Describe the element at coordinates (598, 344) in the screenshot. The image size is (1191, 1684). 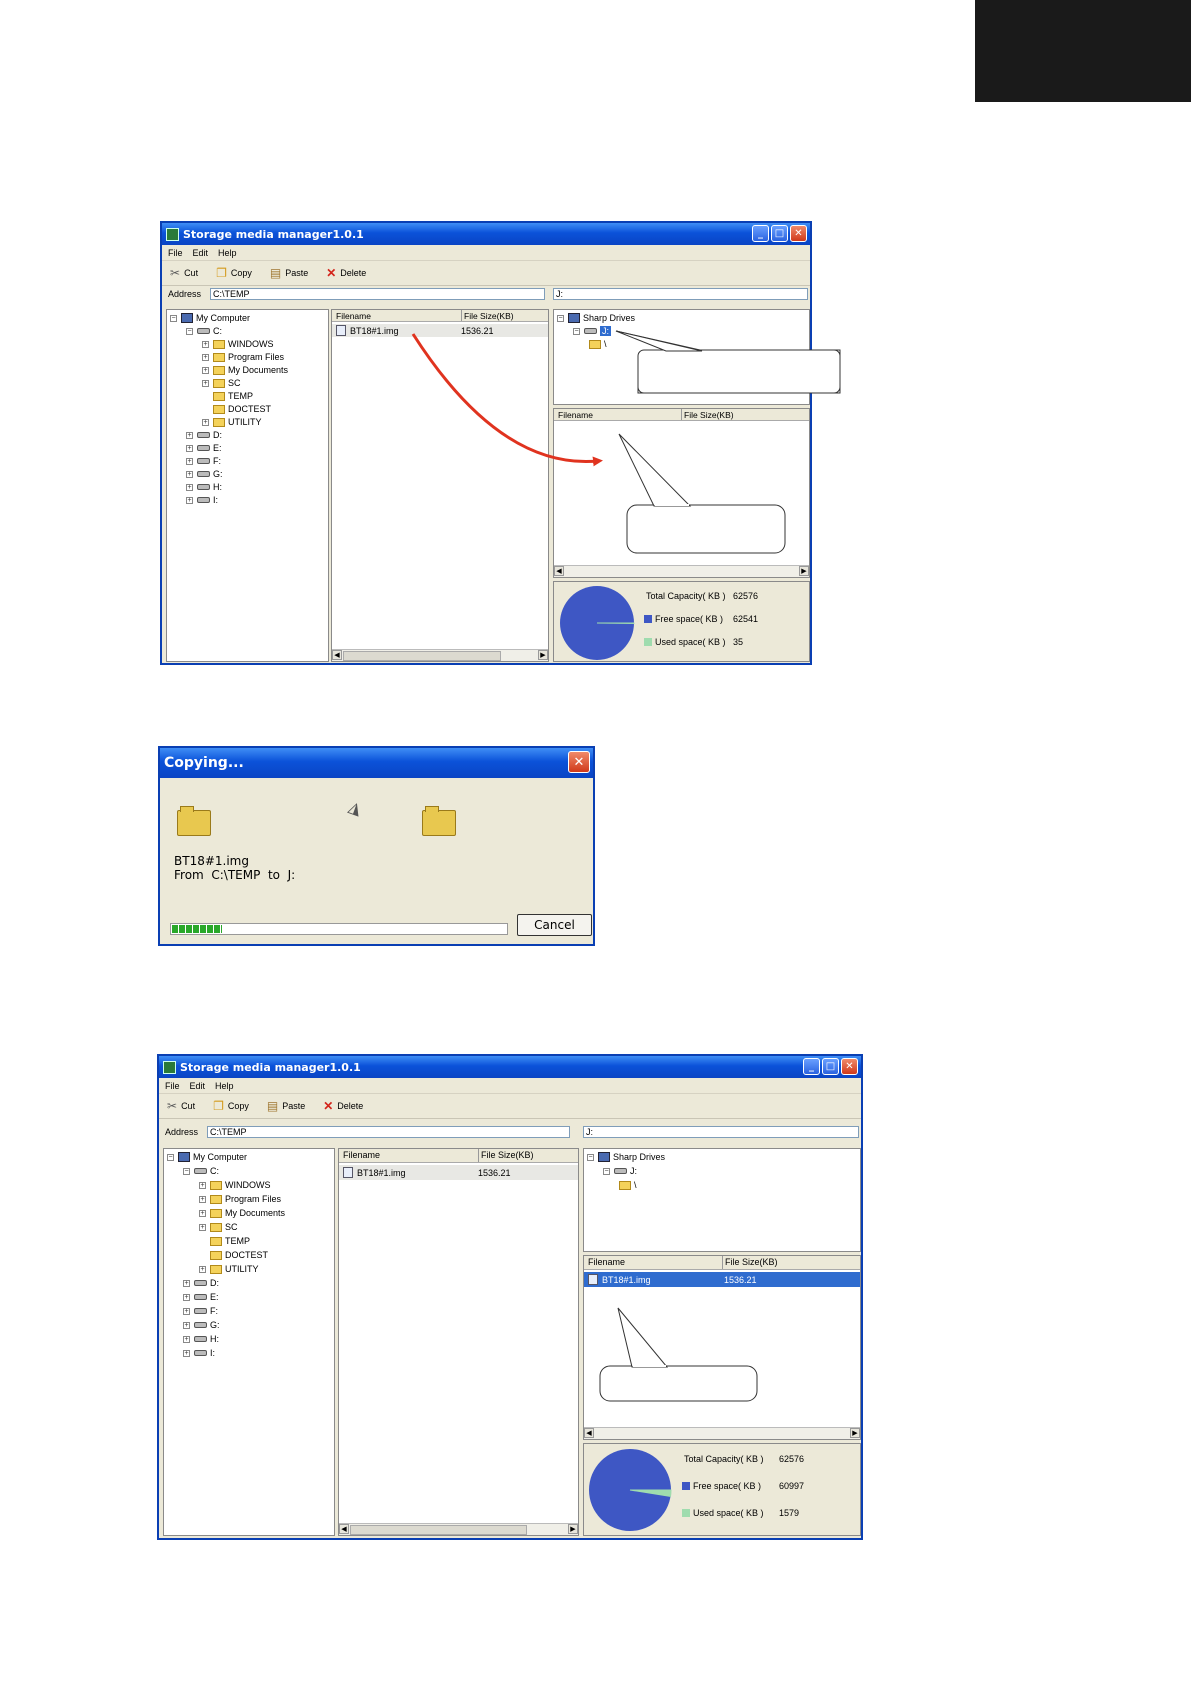
I see `tree-item-root-folder: \` at that location.